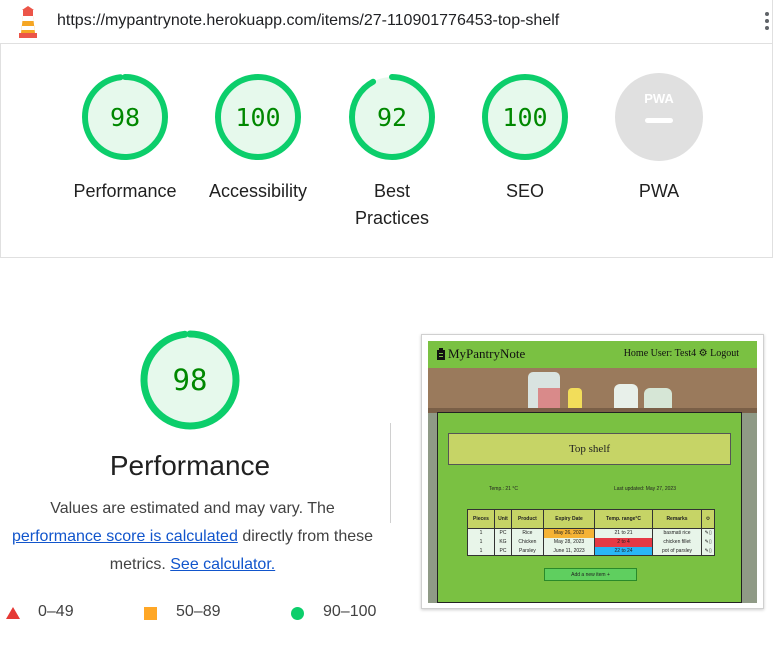 The image size is (773, 646). Describe the element at coordinates (150, 613) in the screenshot. I see `square-icon` at that location.